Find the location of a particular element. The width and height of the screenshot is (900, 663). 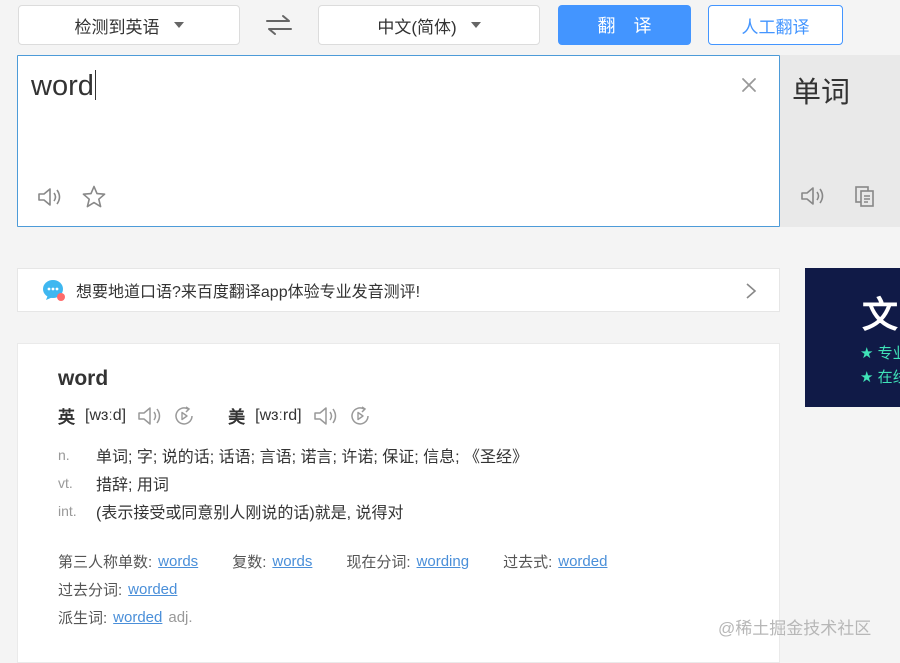

swap-languages-button is located at coordinates (279, 25).